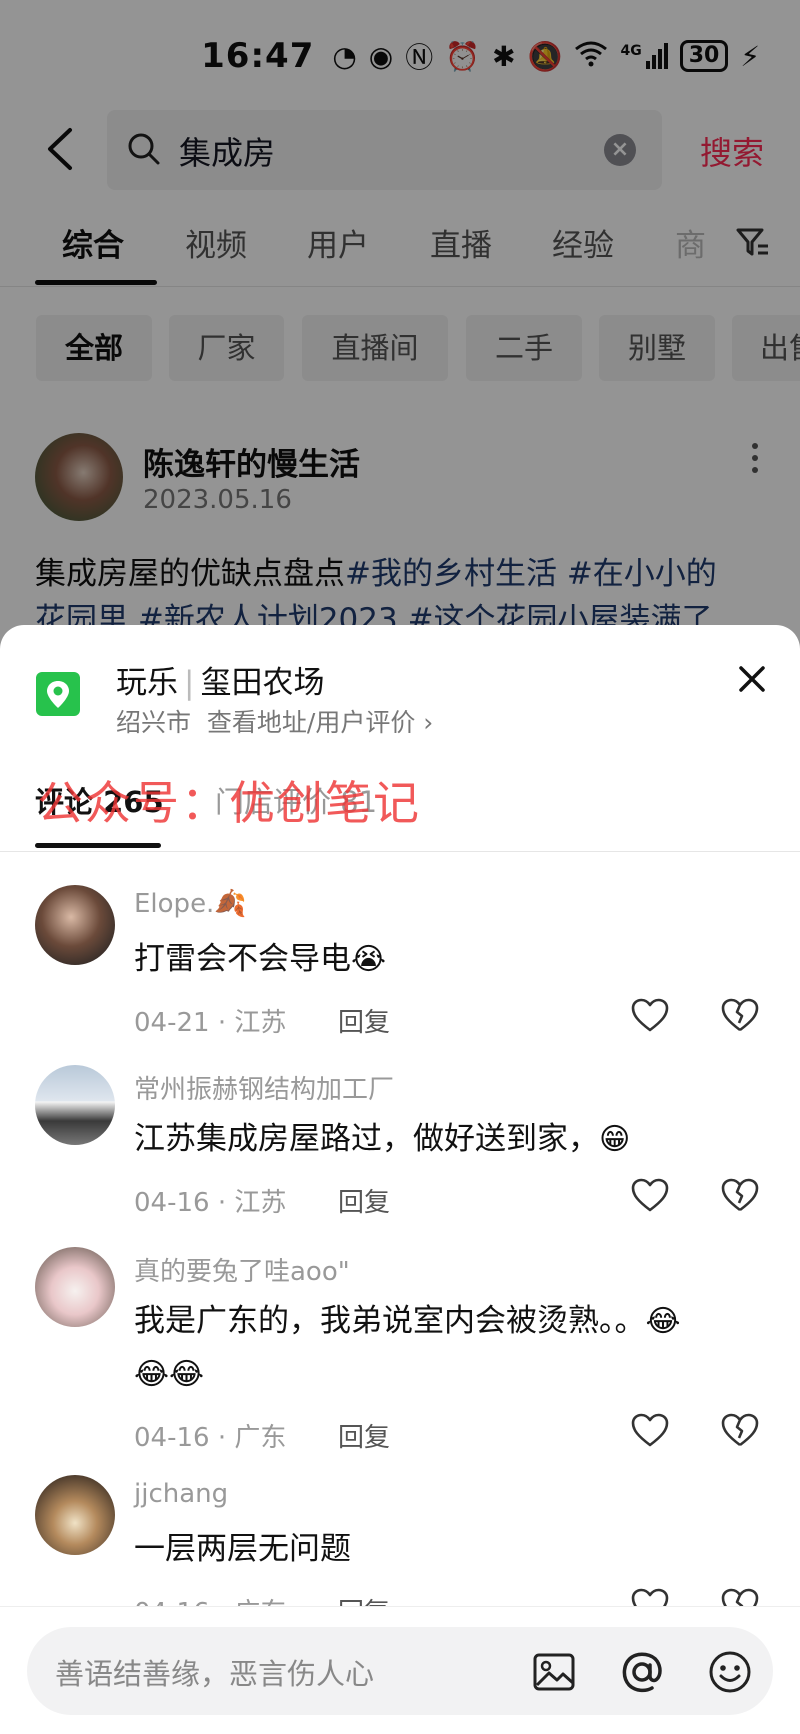  I want to click on poi-city: 绍兴市, so click(154, 722).